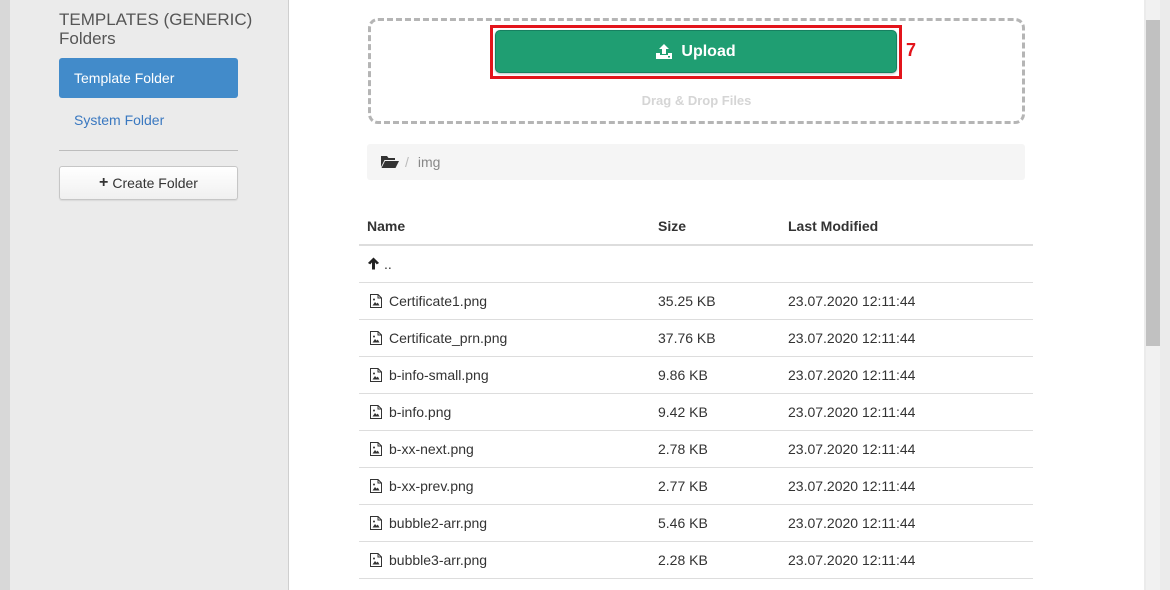  What do you see at coordinates (148, 120) in the screenshot?
I see `sidebar-item-system-folder: System Folder` at bounding box center [148, 120].